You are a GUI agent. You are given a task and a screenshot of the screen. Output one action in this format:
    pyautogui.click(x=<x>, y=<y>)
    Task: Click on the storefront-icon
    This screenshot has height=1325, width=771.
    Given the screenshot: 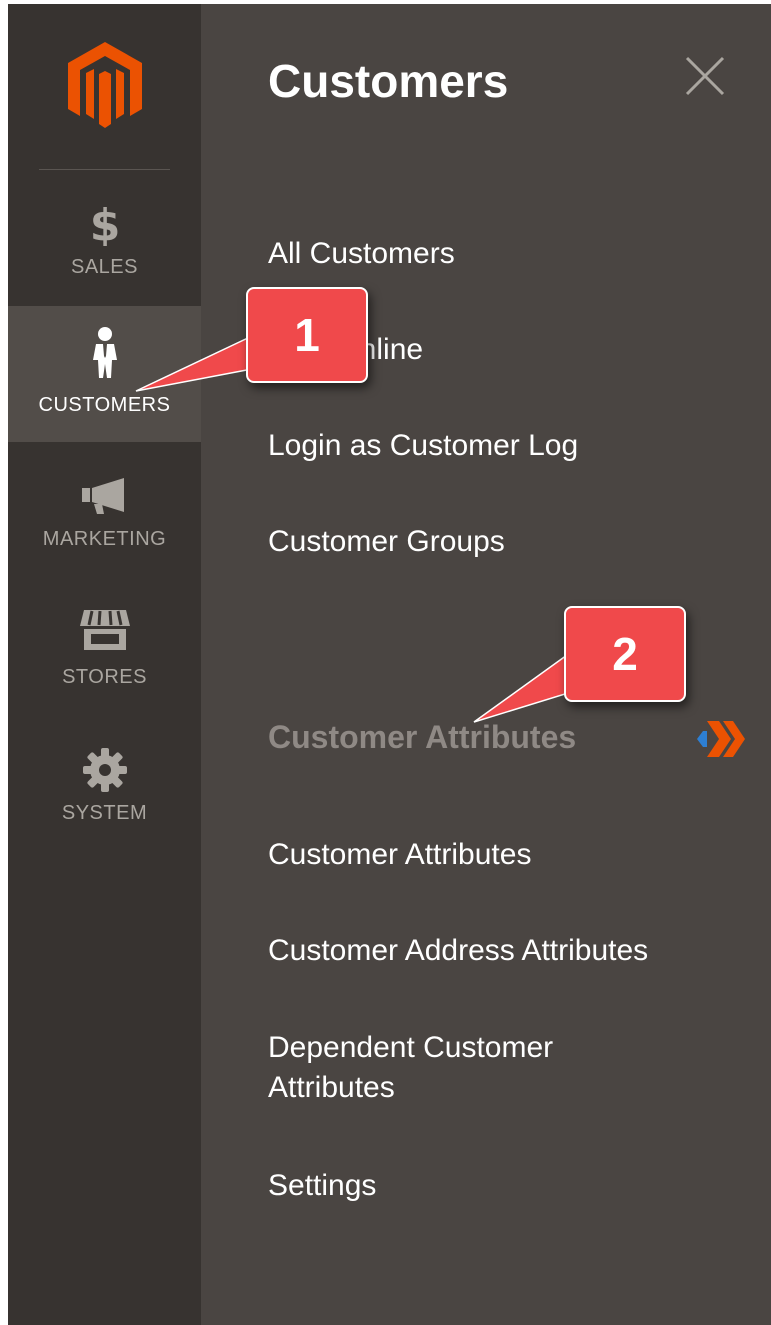 What is the action you would take?
    pyautogui.click(x=104, y=630)
    